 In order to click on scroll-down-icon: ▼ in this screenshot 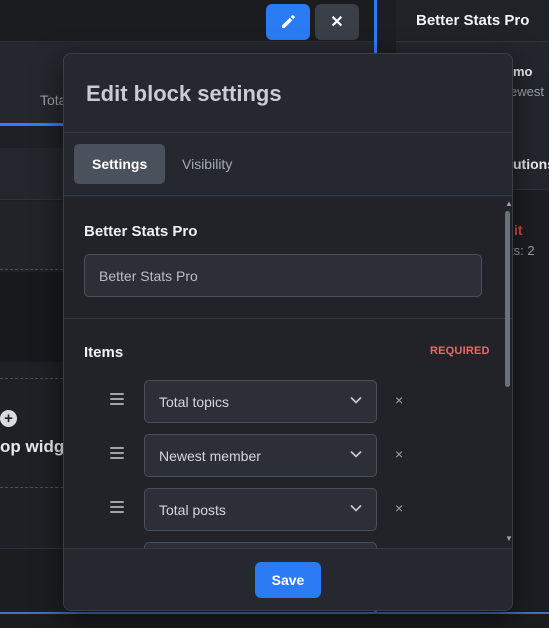, I will do `click(508, 539)`.